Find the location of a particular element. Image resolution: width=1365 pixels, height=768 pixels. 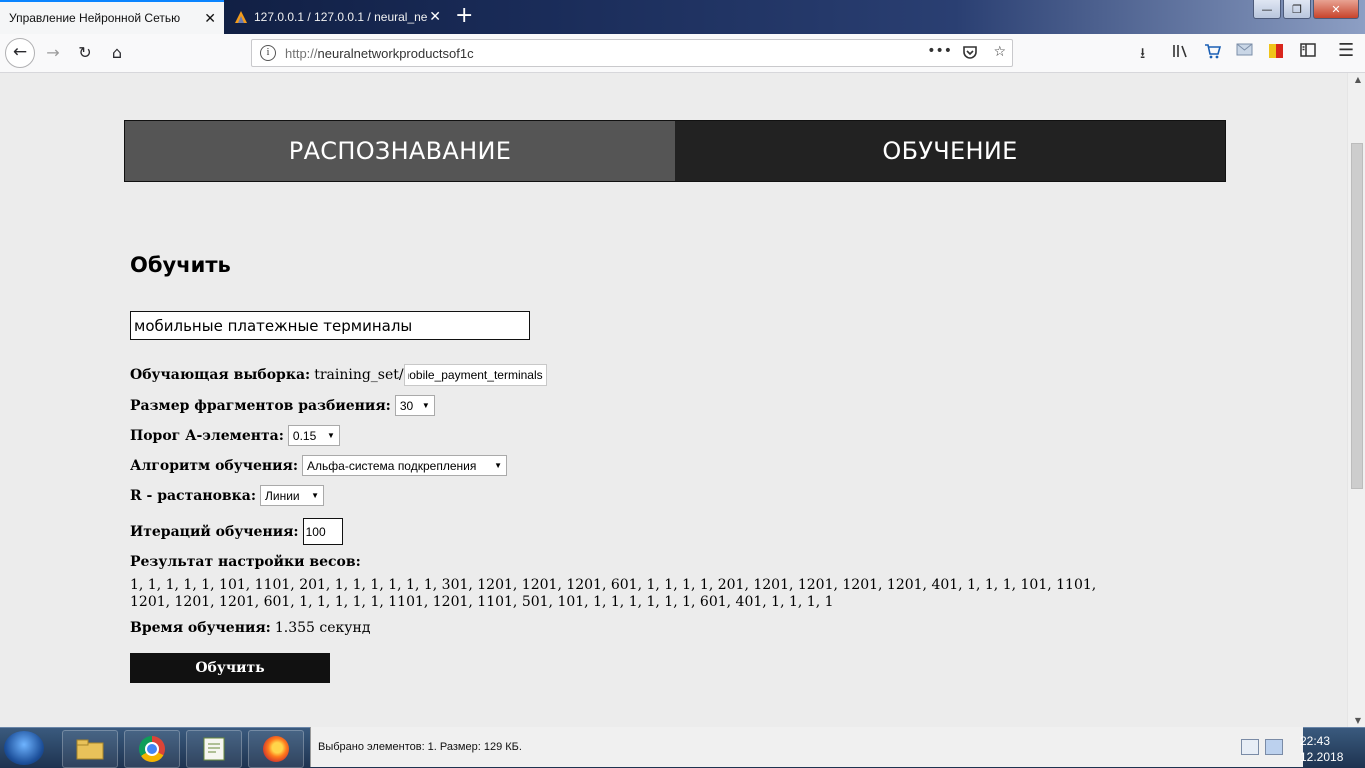

notepad-plus-icon is located at coordinates (214, 749).